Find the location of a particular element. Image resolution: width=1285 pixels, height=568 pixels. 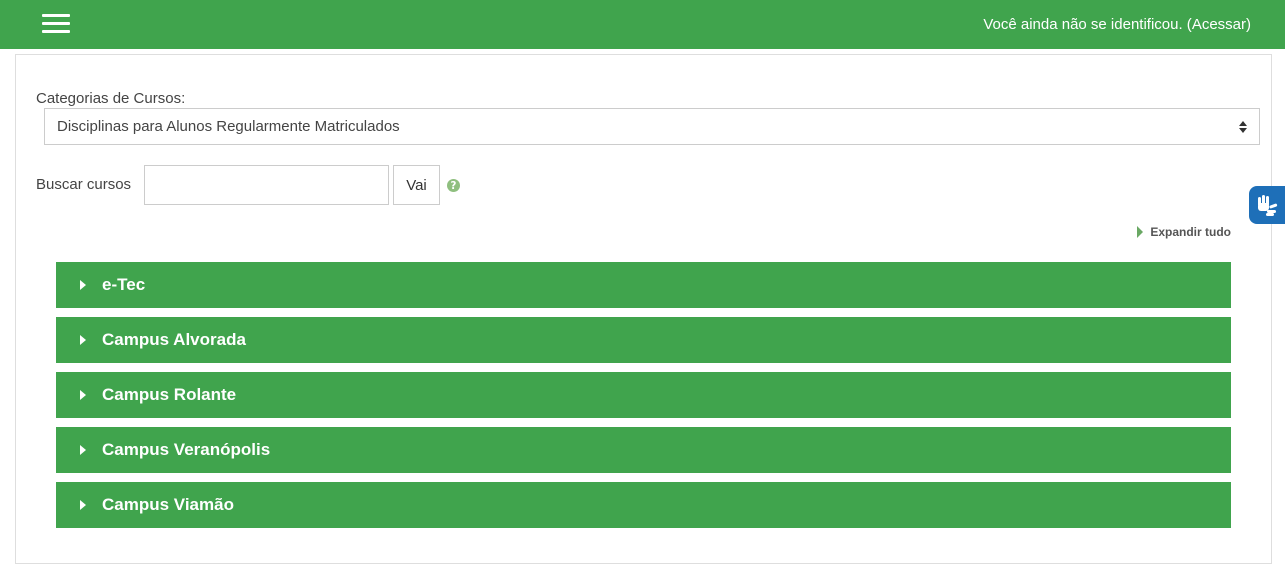

login-info: Você ainda não se identificou. (Acessar) is located at coordinates (1117, 24).